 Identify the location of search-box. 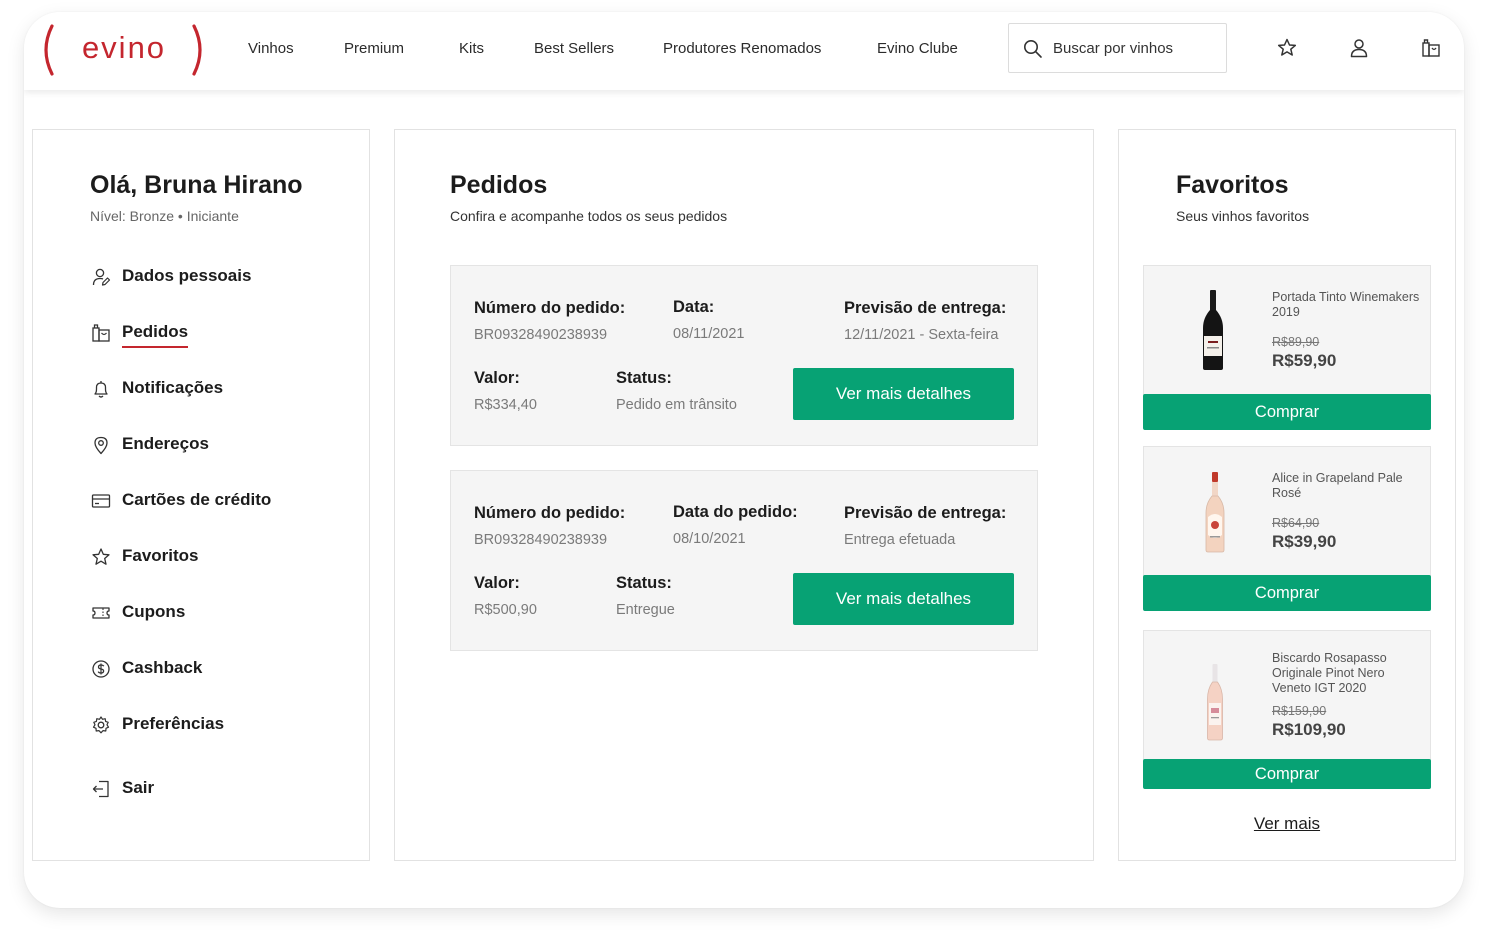
(1117, 48).